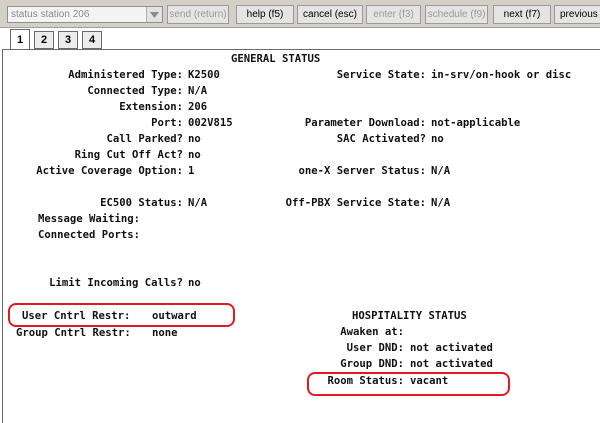 The width and height of the screenshot is (600, 423). I want to click on port-label: Port:, so click(167, 123).